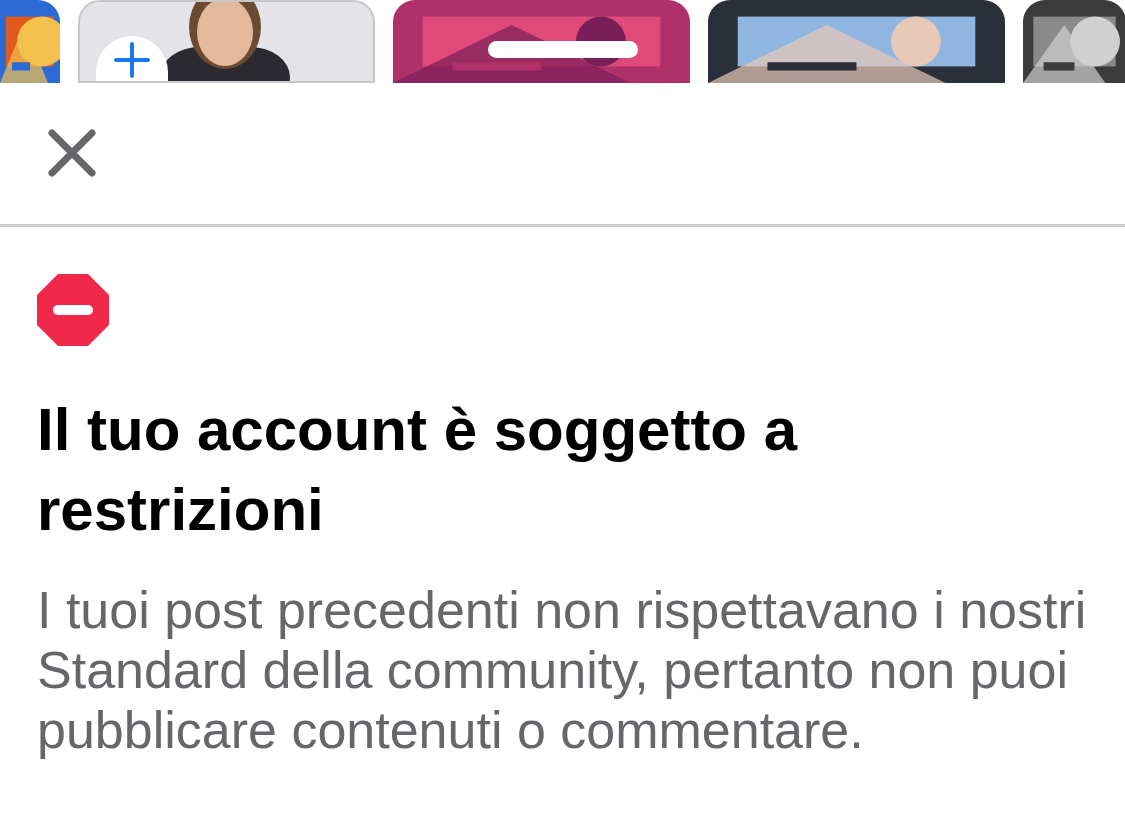  I want to click on plus-icon, so click(132, 59).